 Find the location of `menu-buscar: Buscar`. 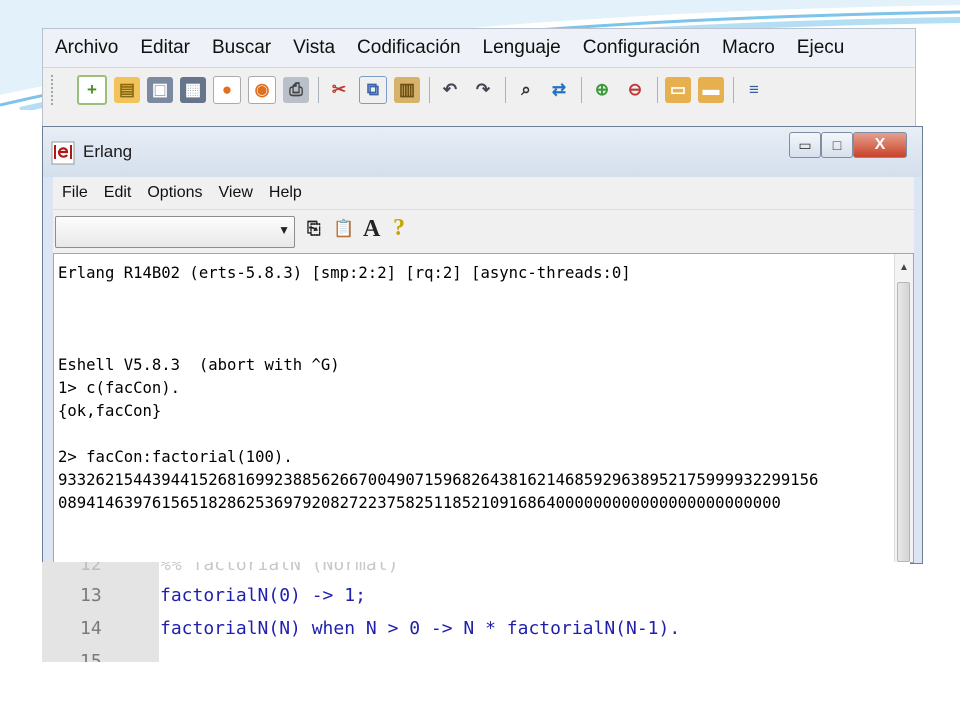

menu-buscar: Buscar is located at coordinates (241, 48).